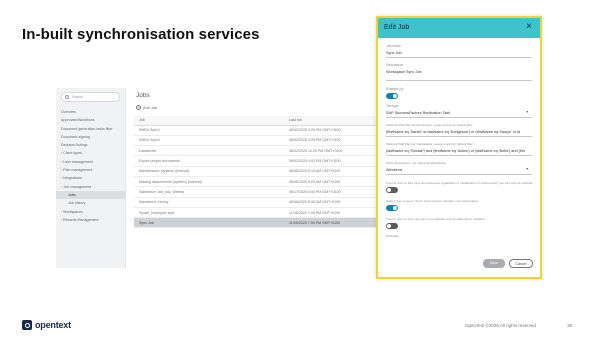 Image resolution: width=600 pixels, height=338 pixels. I want to click on job-type-select: SAP SuccessFactors Replication Task, so click(459, 113).